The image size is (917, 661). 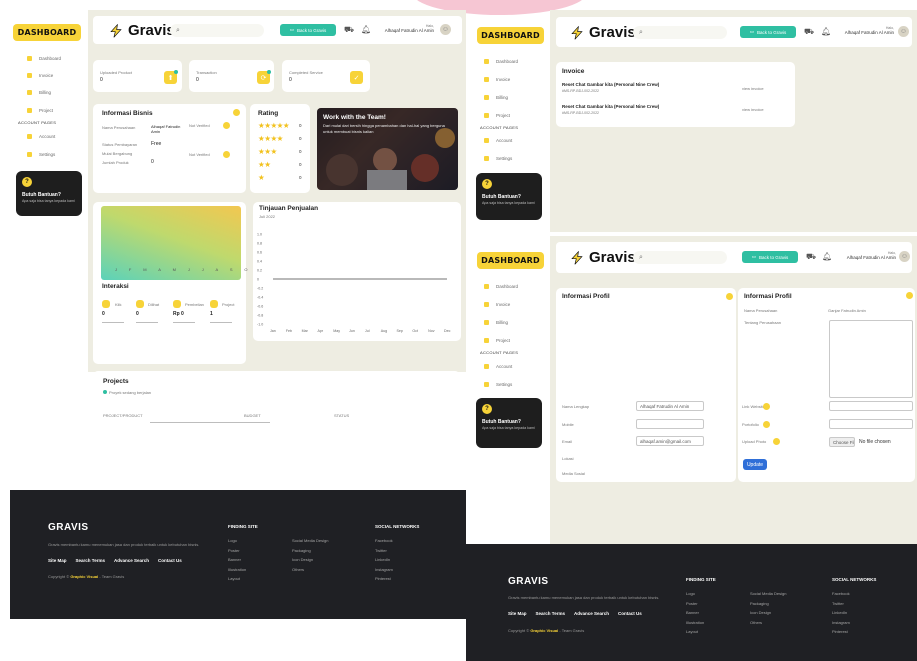 What do you see at coordinates (842, 442) in the screenshot?
I see `choose-file-button: Choose File` at bounding box center [842, 442].